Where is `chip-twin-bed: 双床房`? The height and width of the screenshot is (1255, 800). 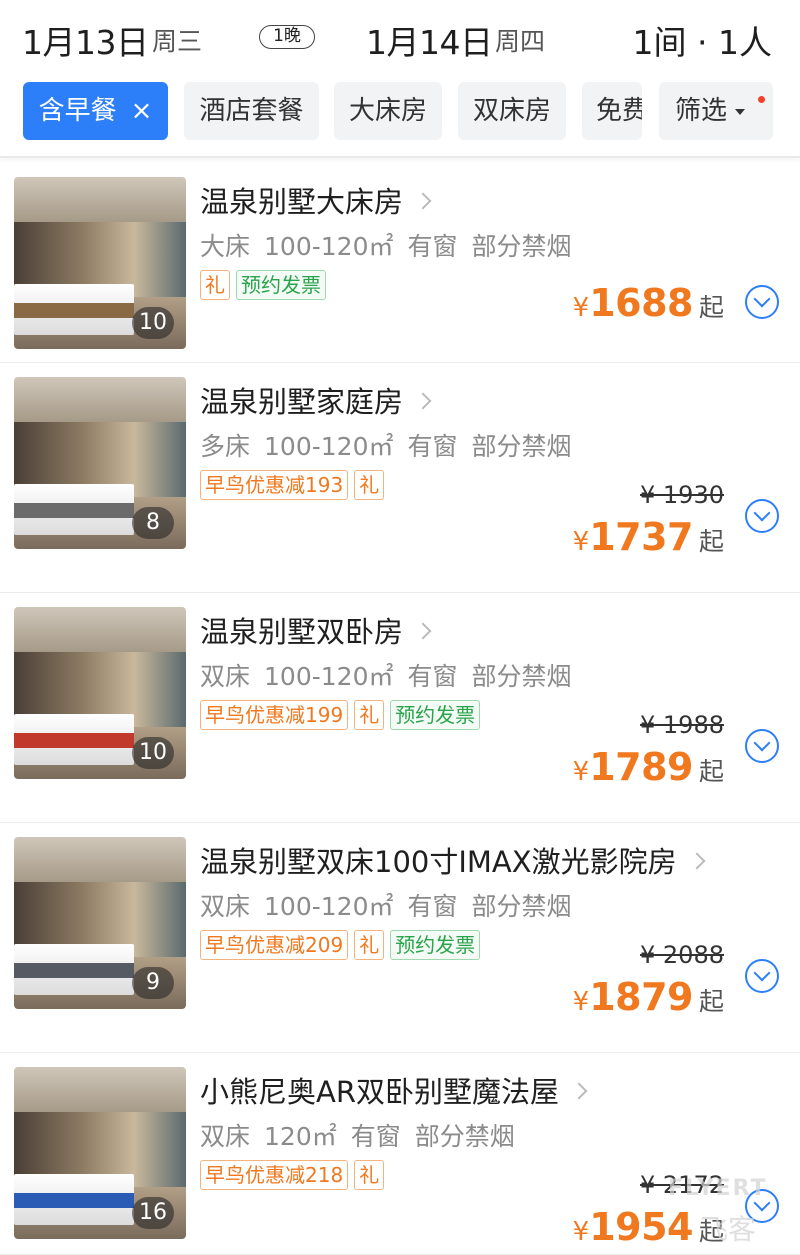
chip-twin-bed: 双床房 is located at coordinates (512, 111).